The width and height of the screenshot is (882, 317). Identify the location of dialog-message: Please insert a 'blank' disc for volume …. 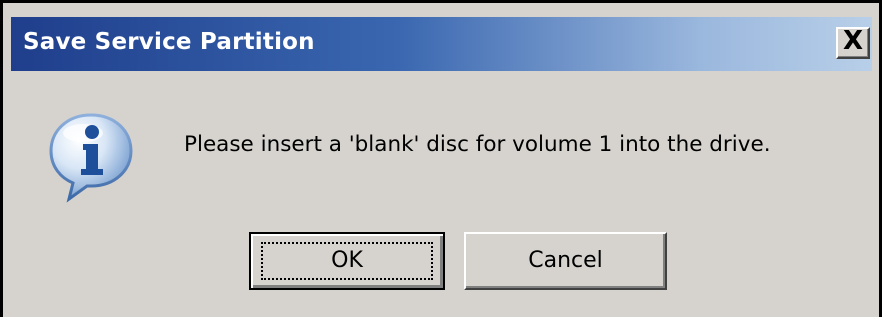
(477, 144).